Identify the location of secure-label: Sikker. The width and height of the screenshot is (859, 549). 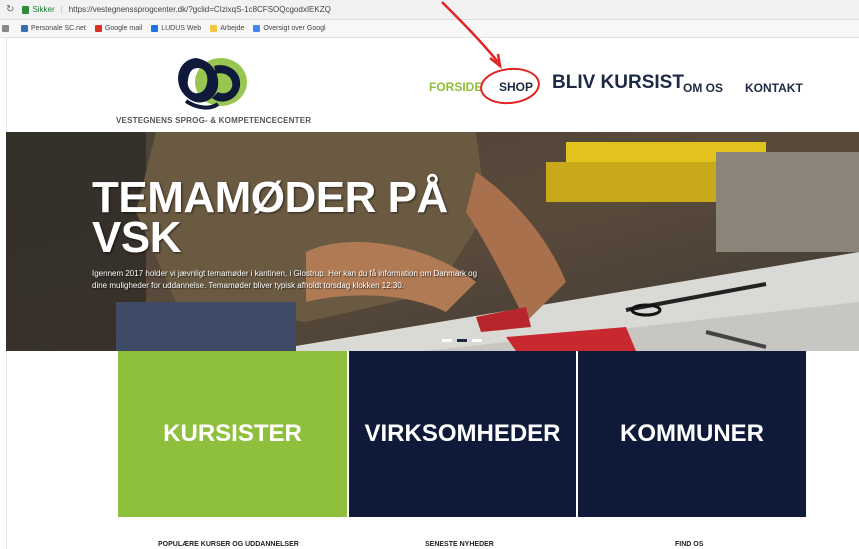
(43, 9).